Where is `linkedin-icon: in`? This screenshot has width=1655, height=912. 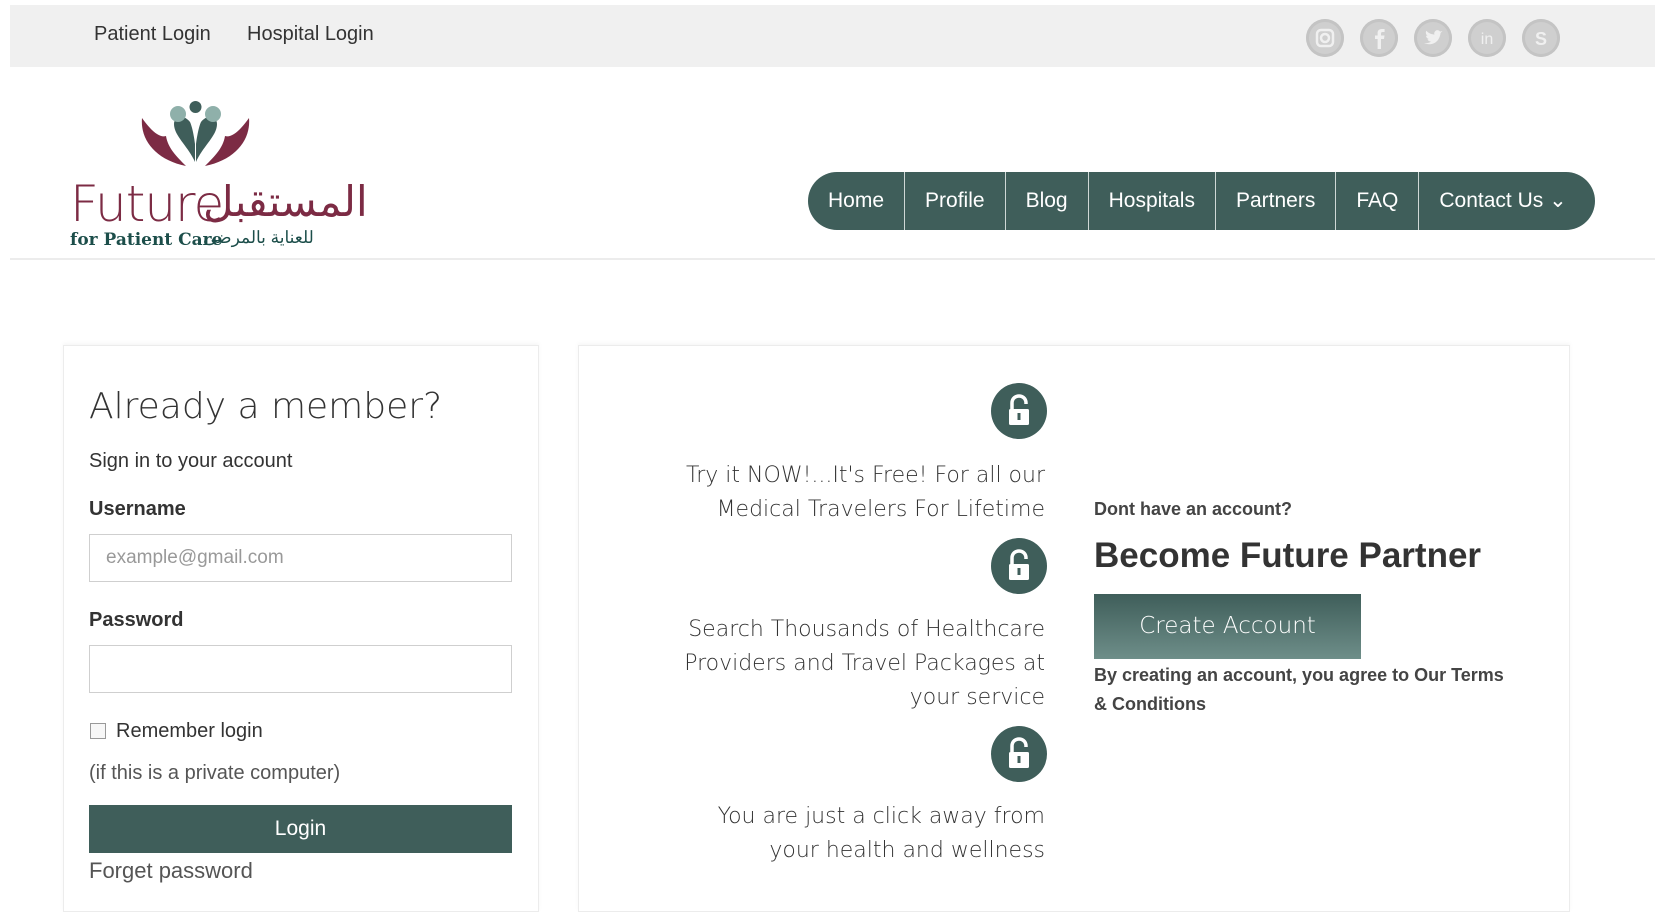
linkedin-icon: in is located at coordinates (1487, 38).